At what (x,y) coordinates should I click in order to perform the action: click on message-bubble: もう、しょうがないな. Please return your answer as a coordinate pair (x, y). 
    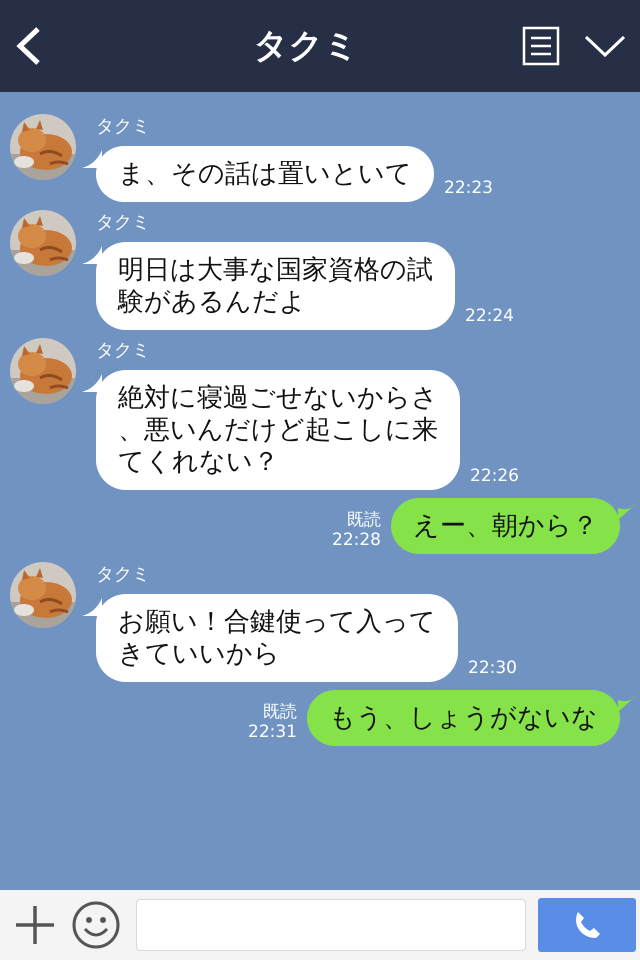
    Looking at the image, I should click on (463, 718).